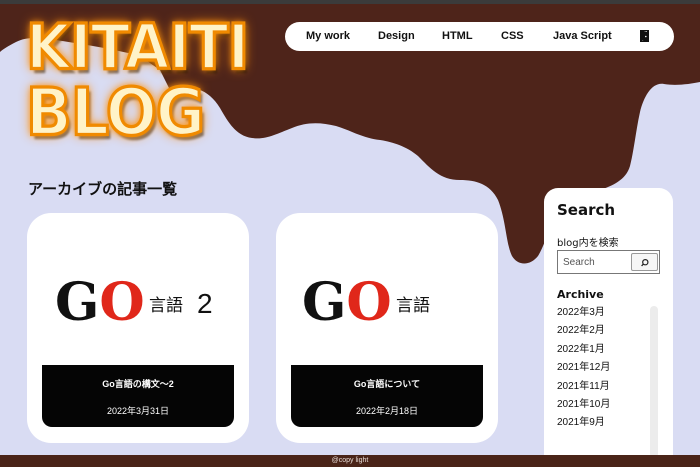 The width and height of the screenshot is (700, 467). What do you see at coordinates (583, 313) in the screenshot?
I see `archive-item: 2022年3月` at bounding box center [583, 313].